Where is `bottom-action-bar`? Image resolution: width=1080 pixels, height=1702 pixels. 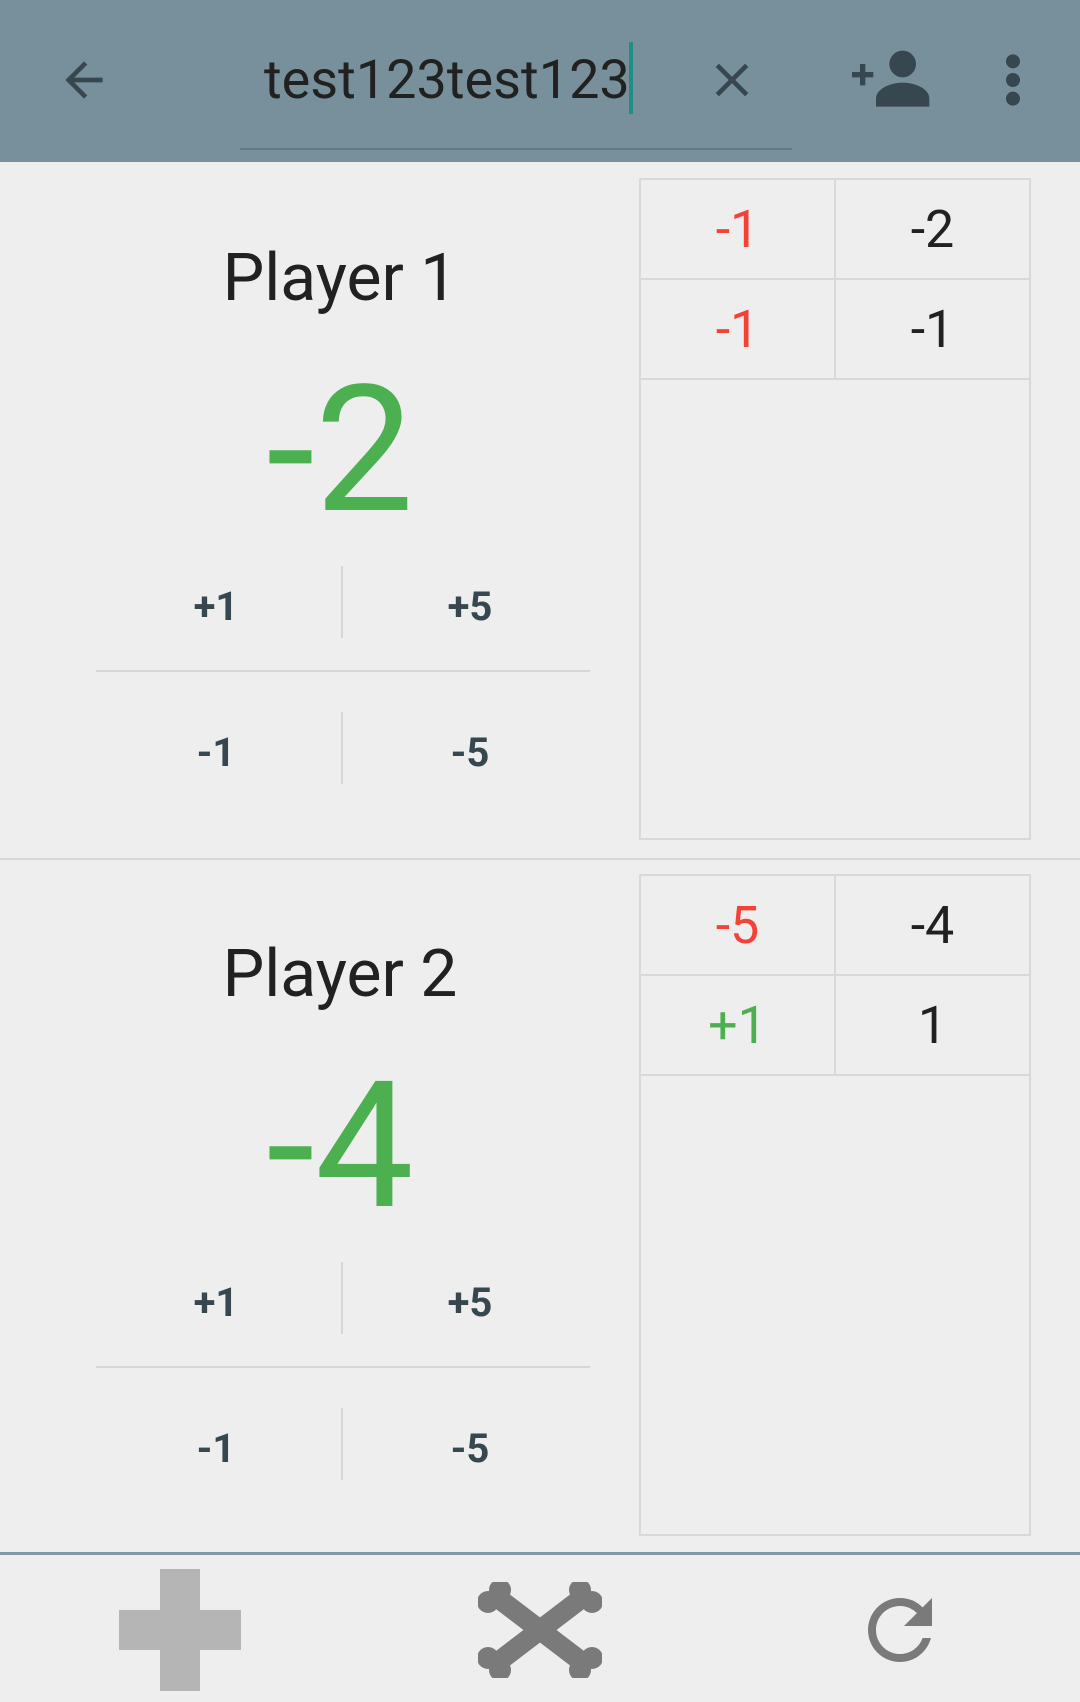 bottom-action-bar is located at coordinates (540, 1627).